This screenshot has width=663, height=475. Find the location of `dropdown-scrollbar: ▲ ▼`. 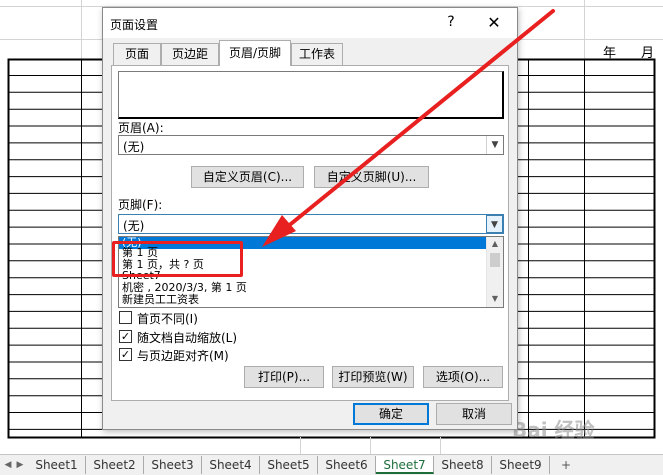

dropdown-scrollbar: ▲ ▼ is located at coordinates (494, 272).